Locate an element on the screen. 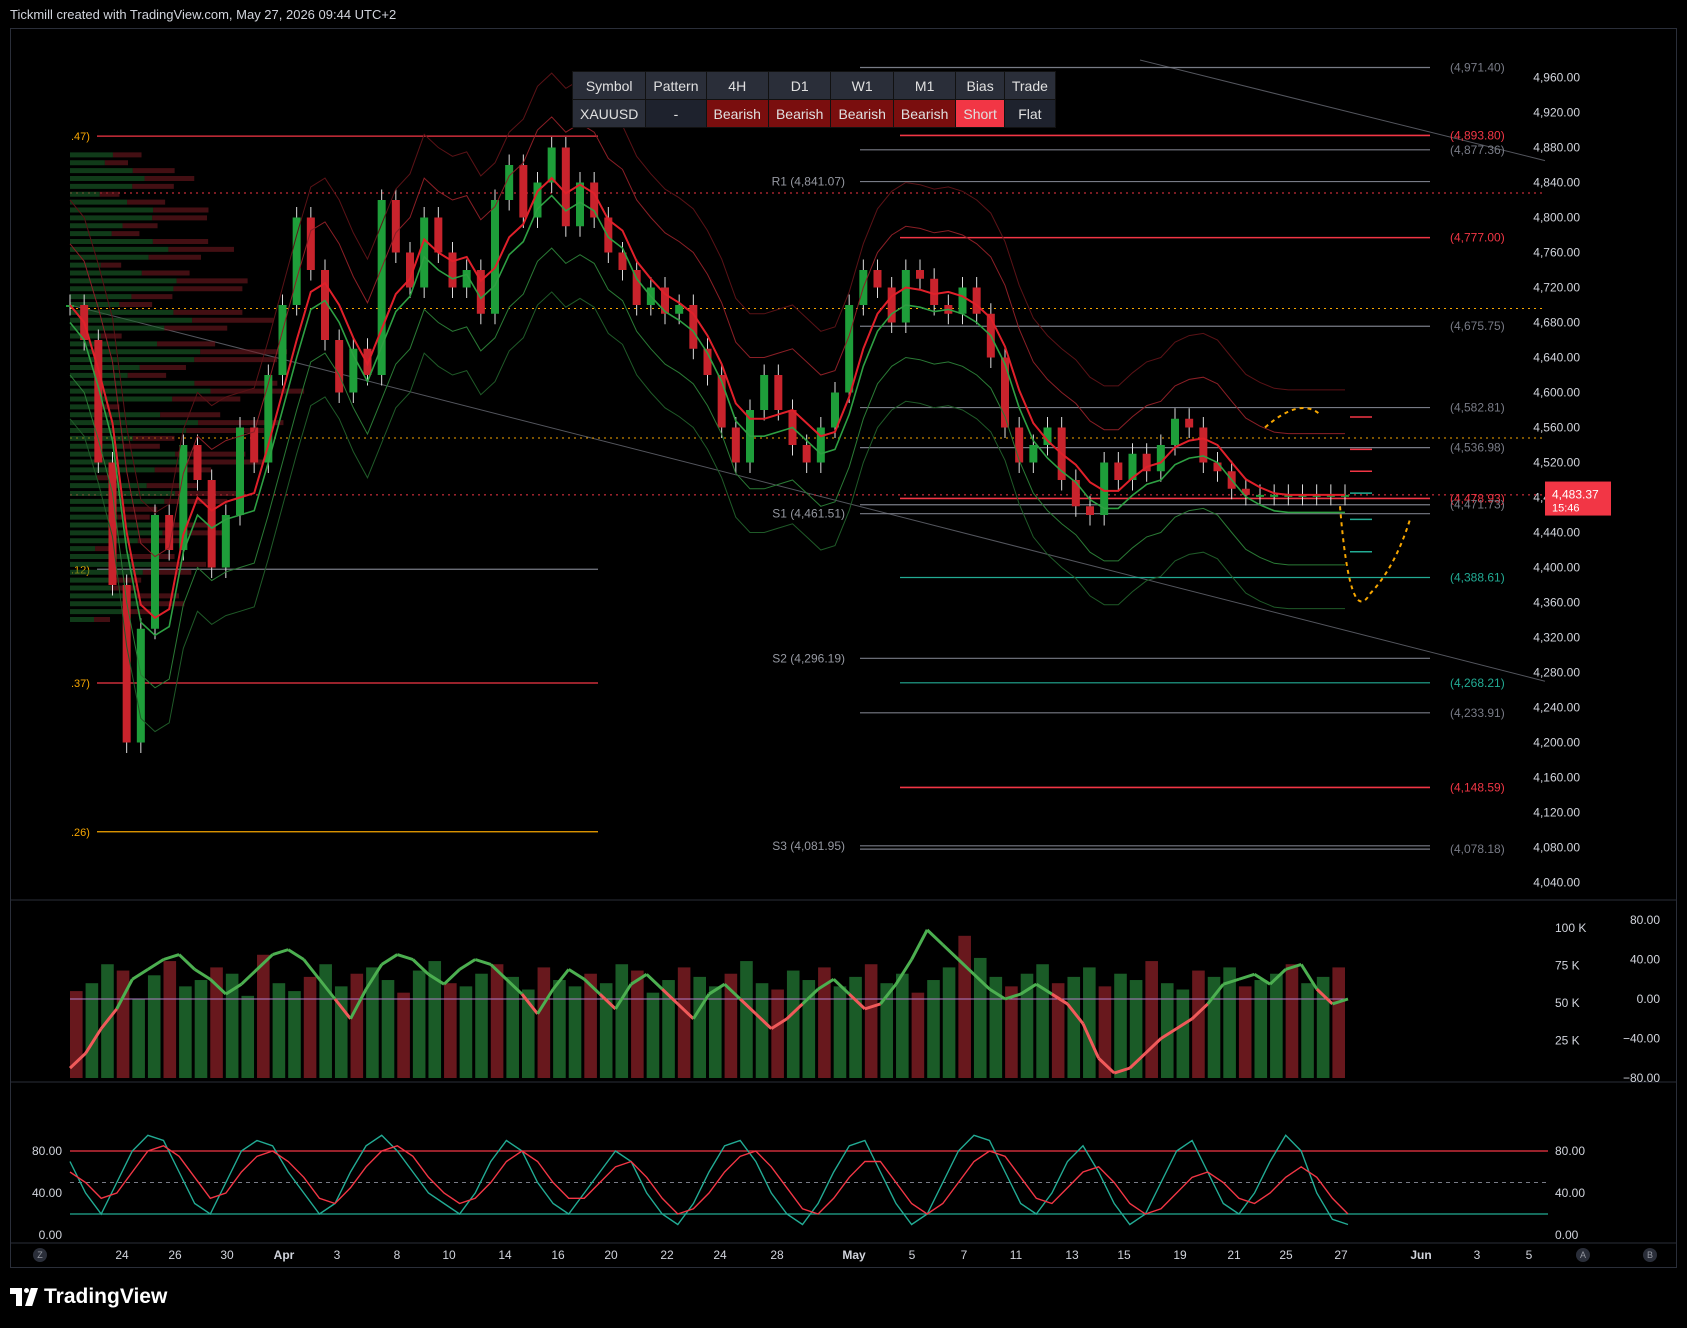 This screenshot has height=1328, width=1687. stoch-tick-left: 0.00 is located at coordinates (51, 1235).